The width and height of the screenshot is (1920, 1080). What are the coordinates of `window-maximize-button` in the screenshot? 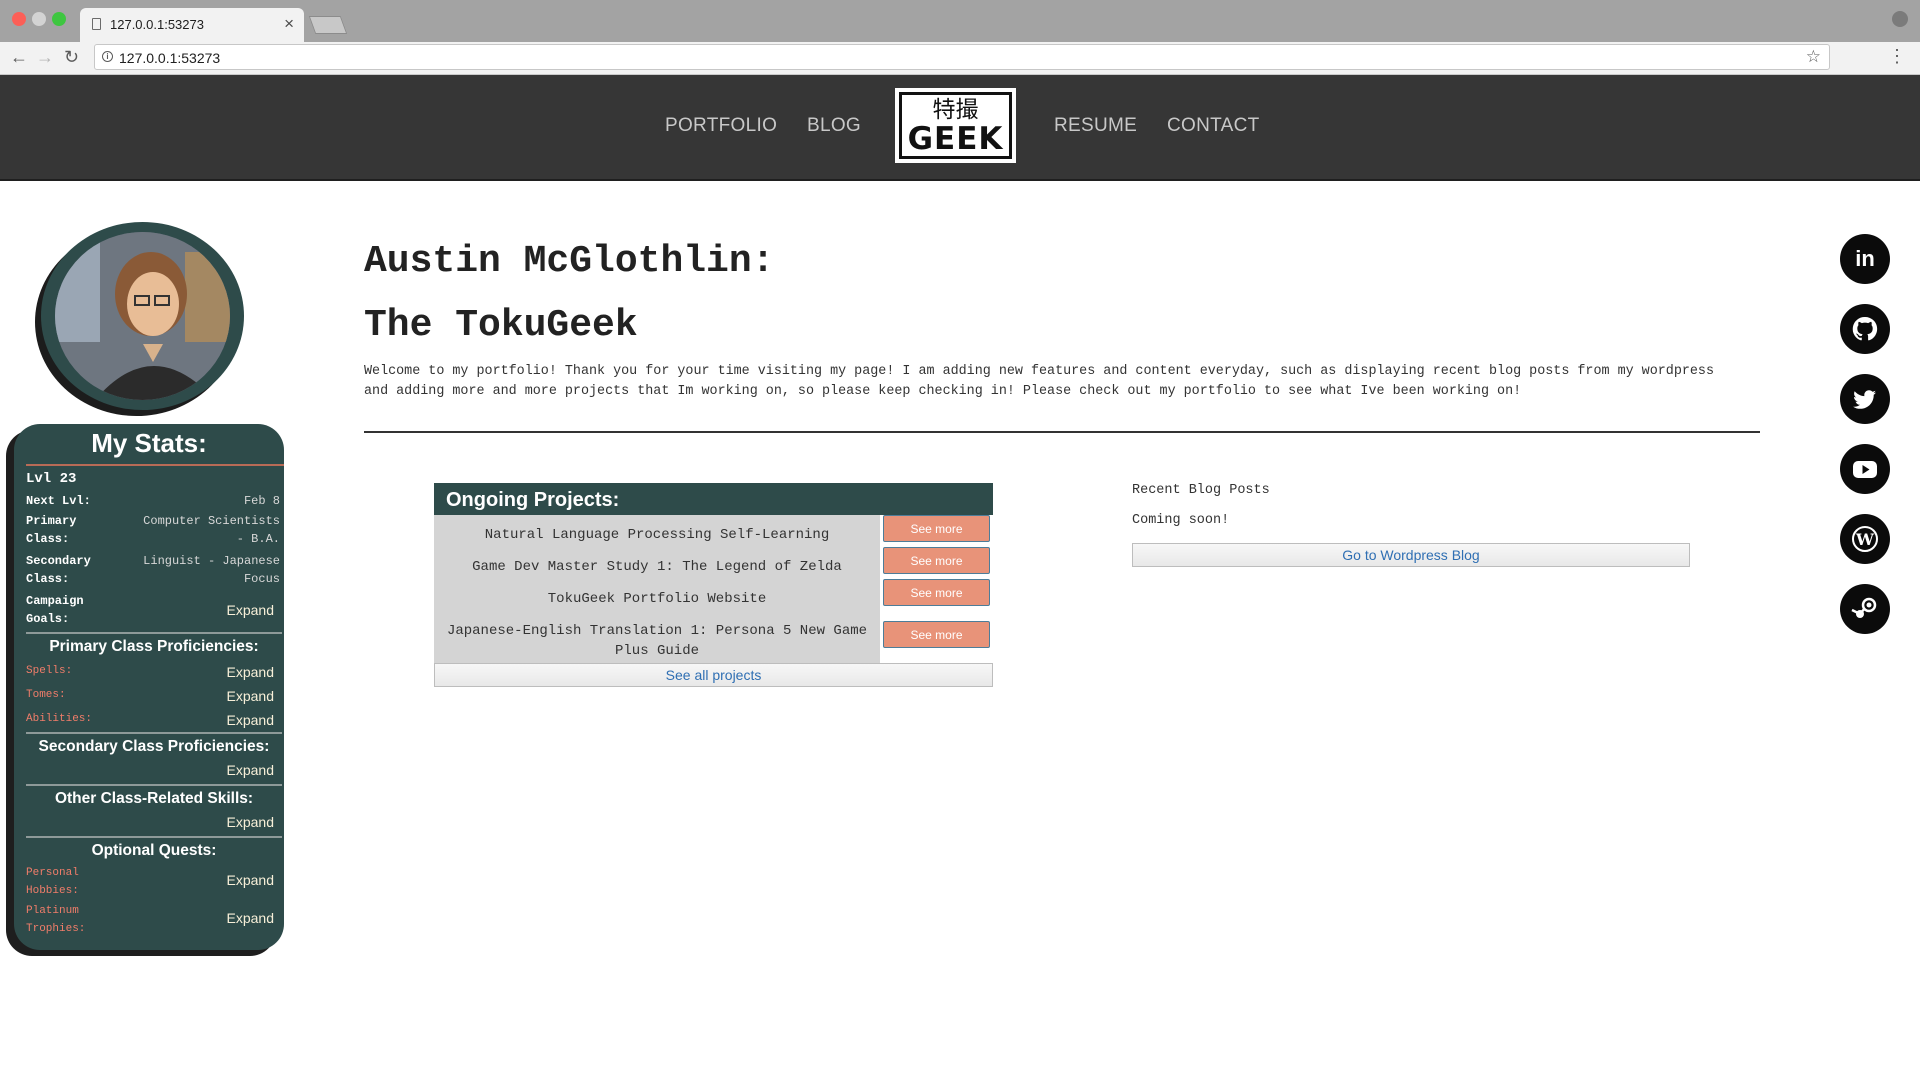 It's located at (59, 19).